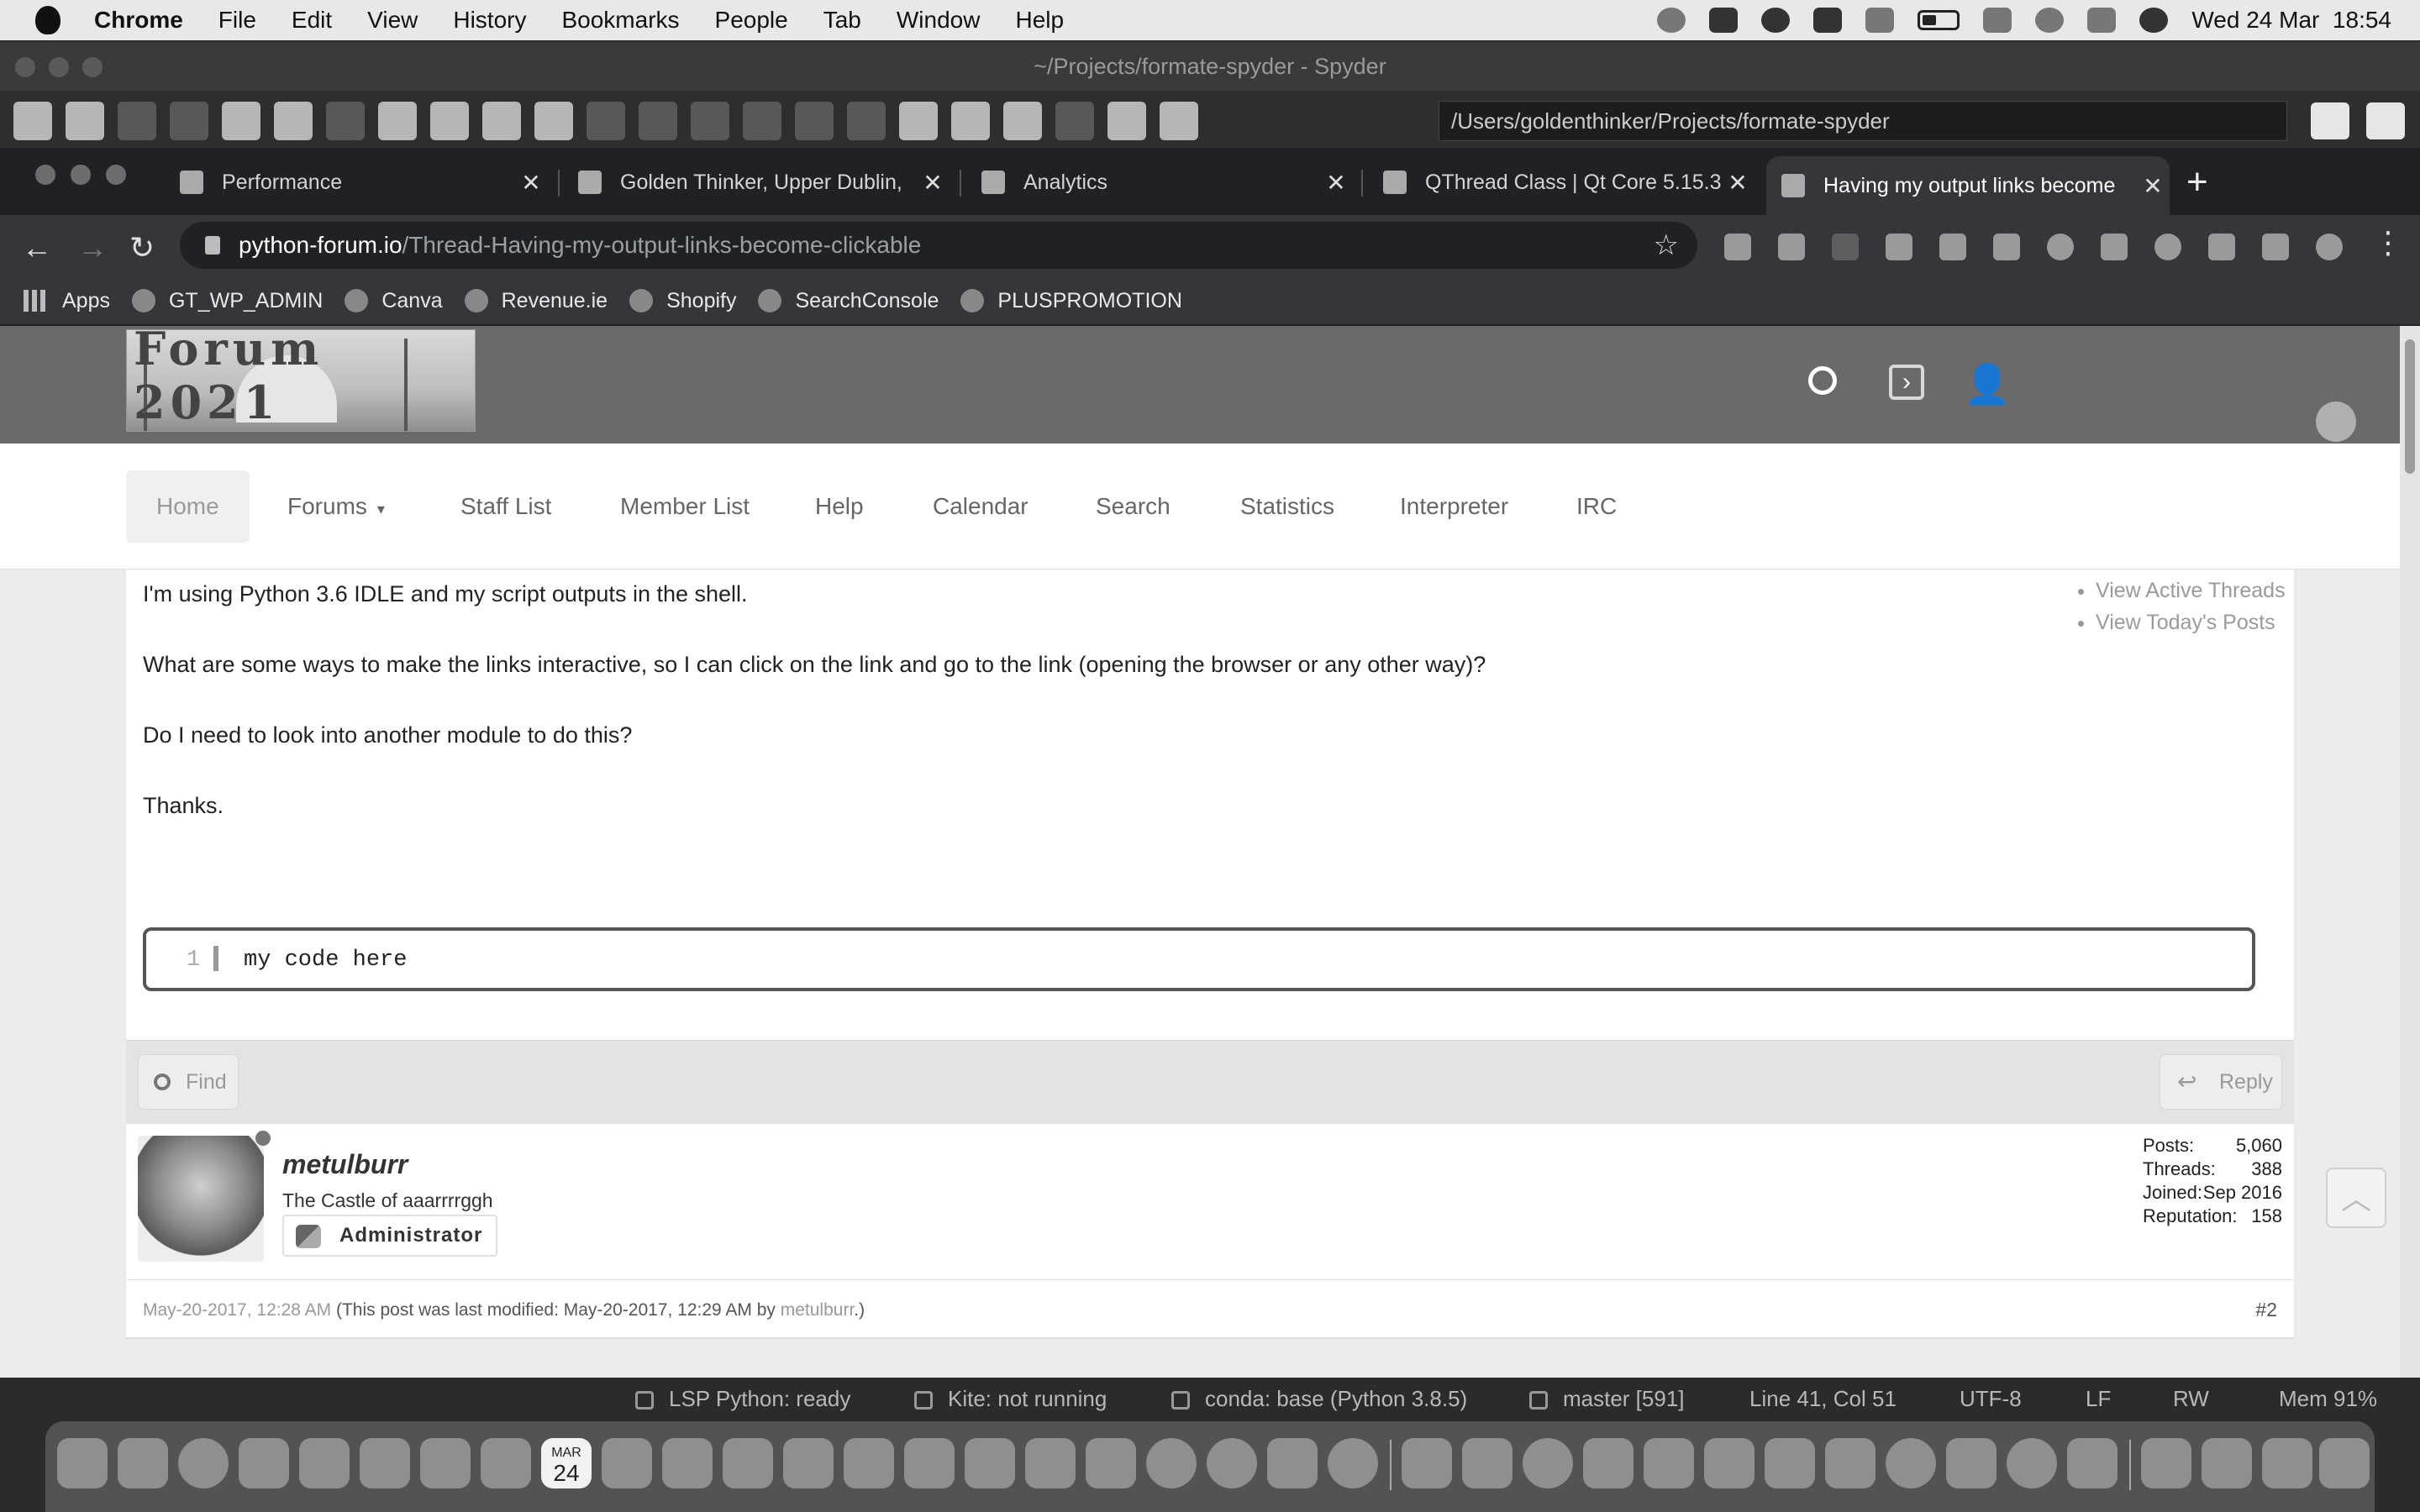 The image size is (2420, 1512). I want to click on back-icon, so click(1126, 121).